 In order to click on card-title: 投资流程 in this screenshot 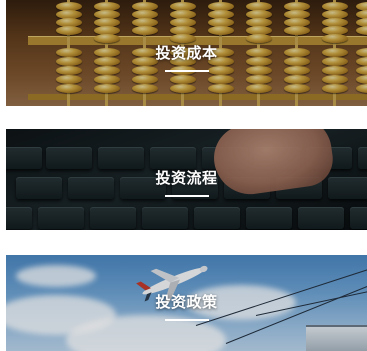, I will do `click(186, 178)`.